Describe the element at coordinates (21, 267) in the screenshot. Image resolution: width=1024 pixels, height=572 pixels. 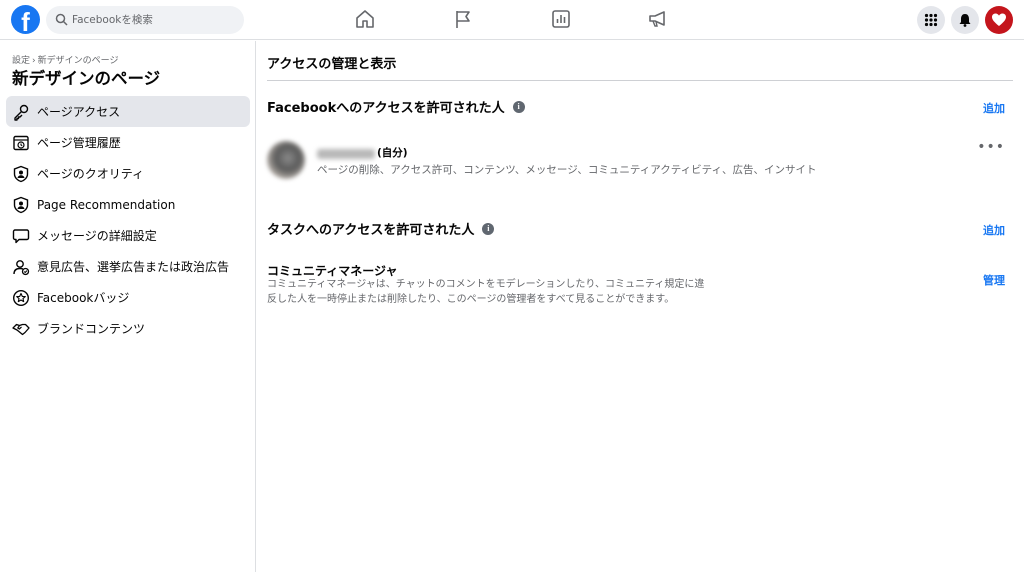
I see `political-ads-icon` at that location.